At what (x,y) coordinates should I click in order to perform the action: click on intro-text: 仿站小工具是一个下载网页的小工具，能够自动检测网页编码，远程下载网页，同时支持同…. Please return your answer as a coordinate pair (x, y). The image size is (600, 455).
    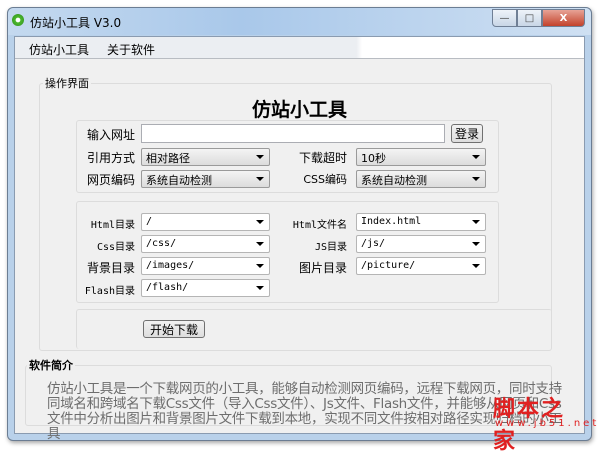
    Looking at the image, I should click on (304, 411).